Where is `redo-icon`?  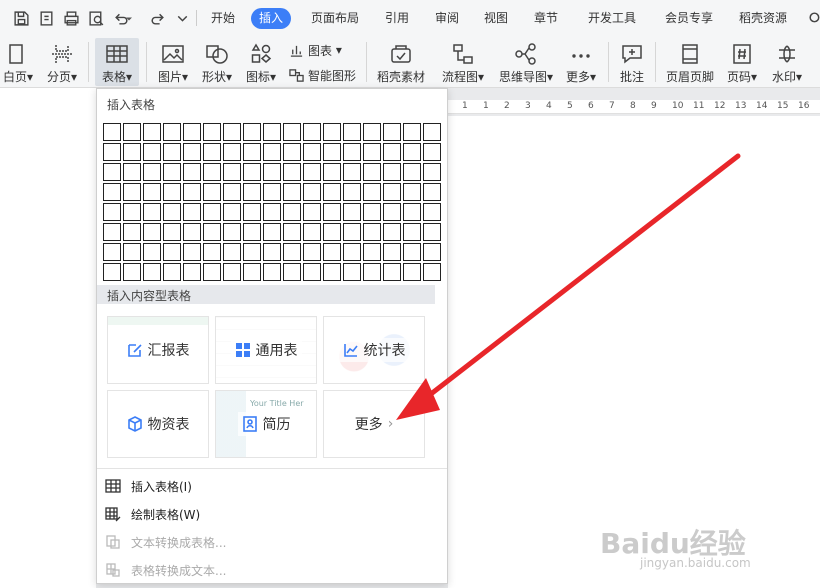
redo-icon is located at coordinates (157, 18).